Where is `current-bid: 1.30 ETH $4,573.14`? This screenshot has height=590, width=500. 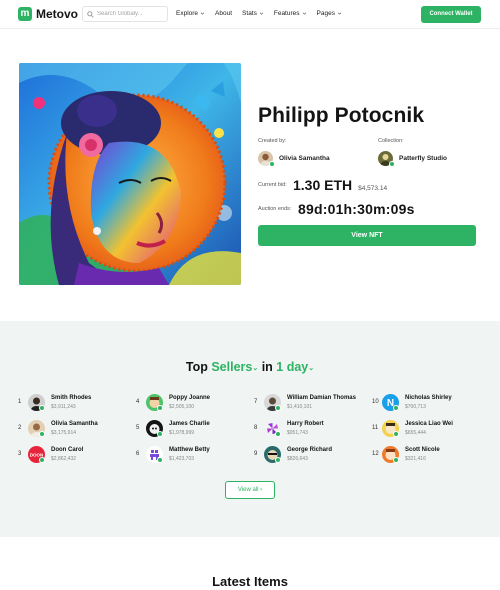 current-bid: 1.30 ETH $4,573.14 is located at coordinates (340, 185).